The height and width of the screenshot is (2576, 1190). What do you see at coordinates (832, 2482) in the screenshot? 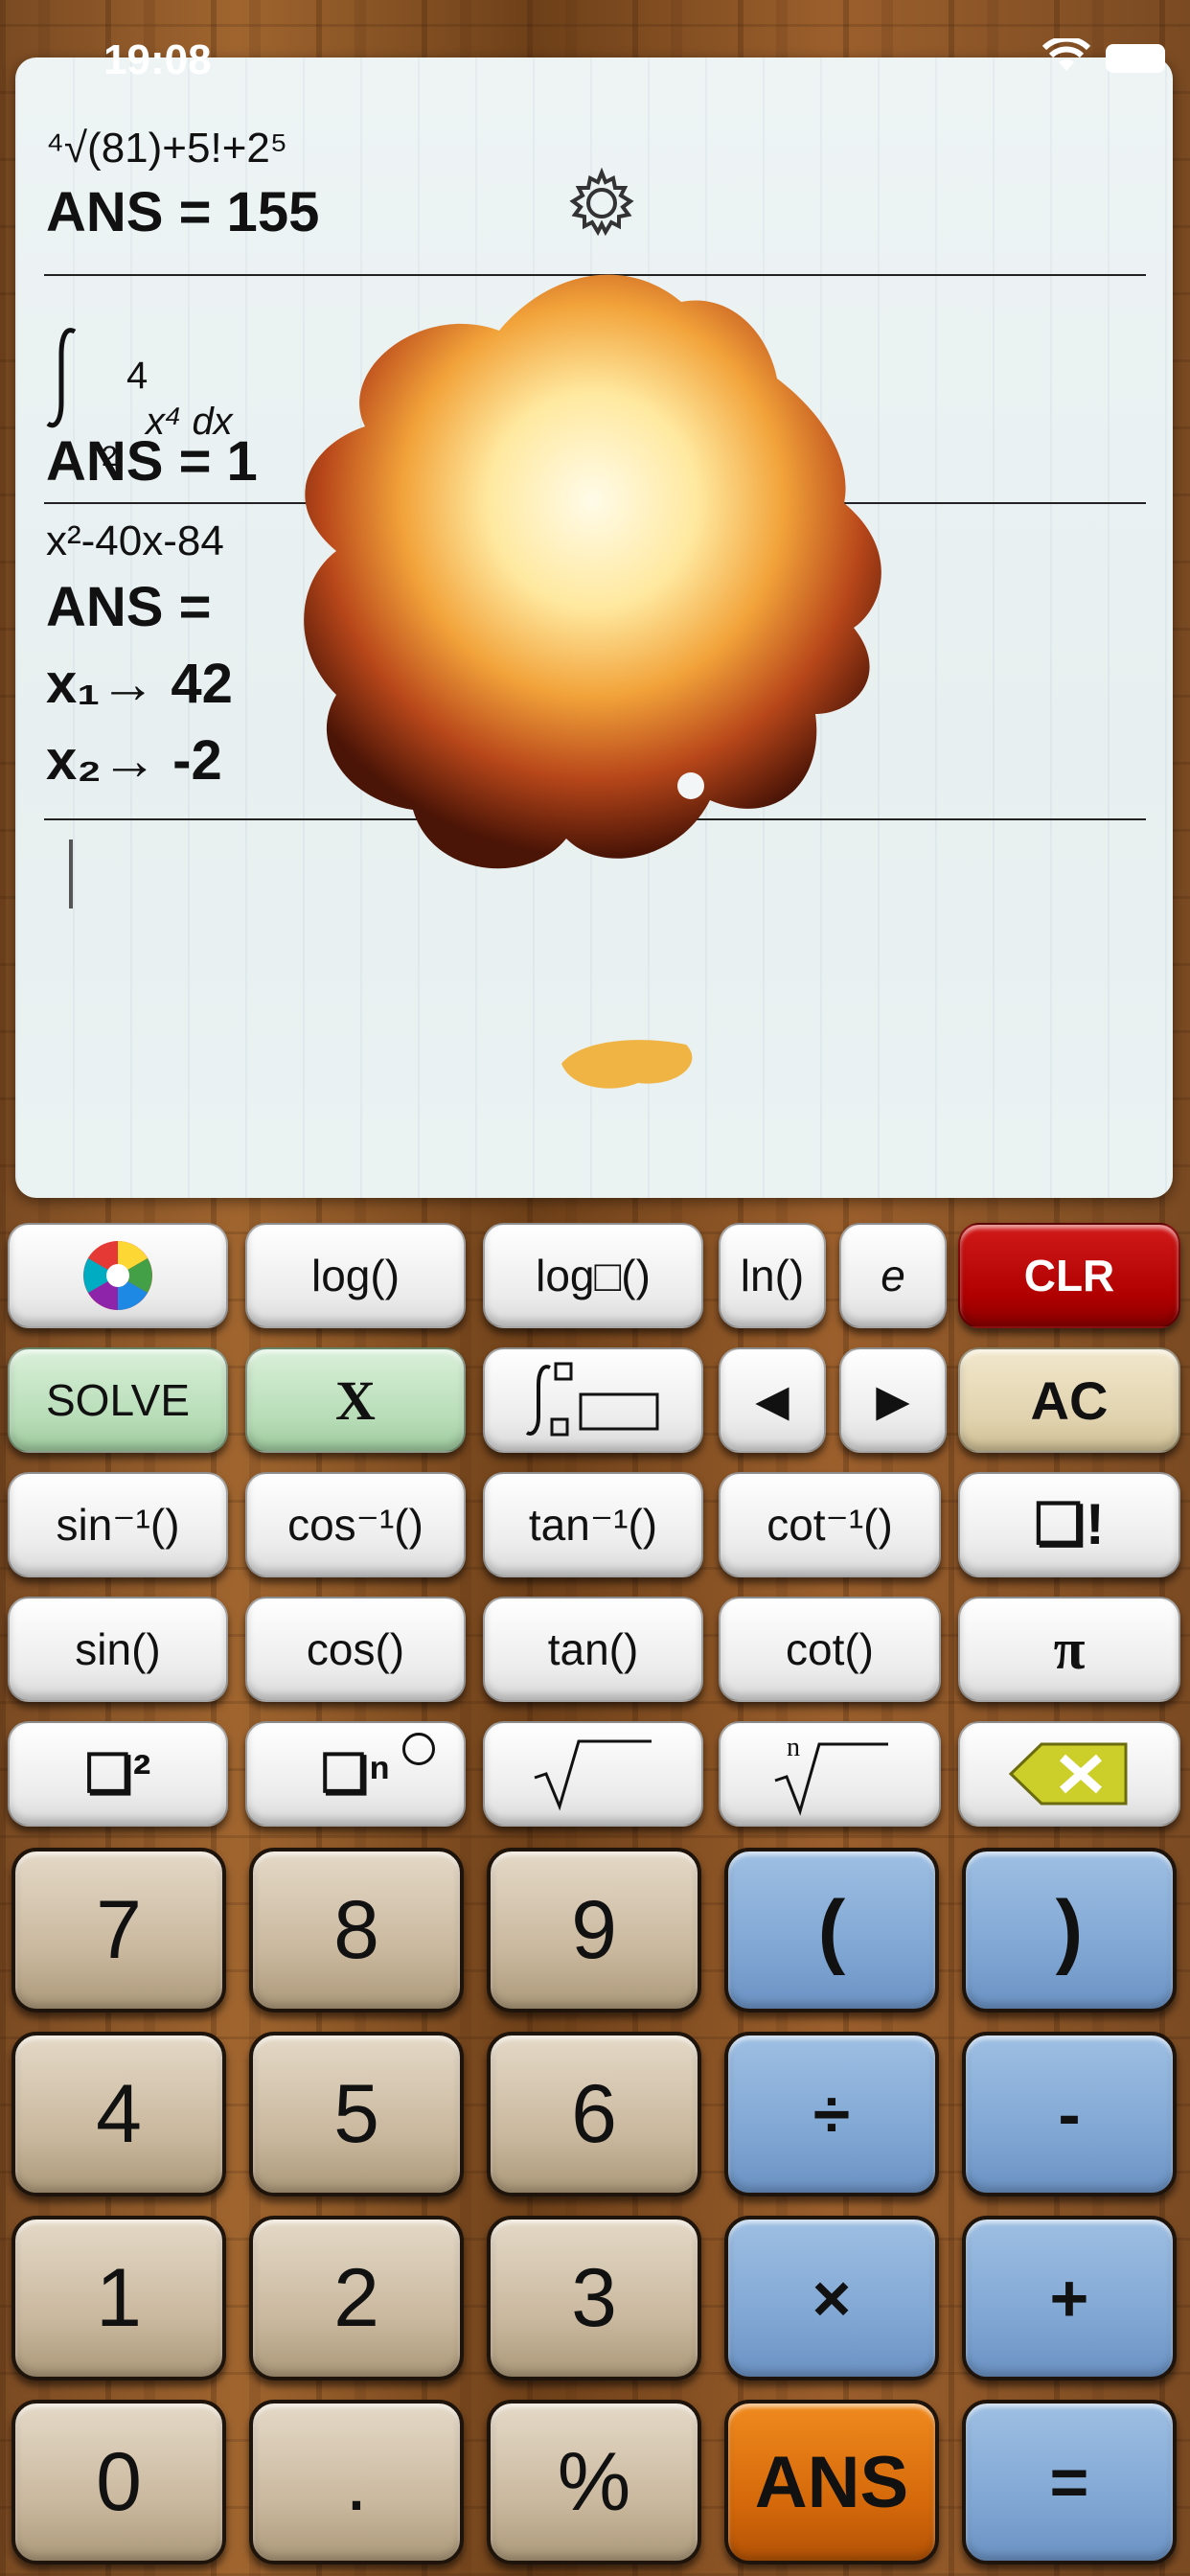
I see `ans-button: ANS` at bounding box center [832, 2482].